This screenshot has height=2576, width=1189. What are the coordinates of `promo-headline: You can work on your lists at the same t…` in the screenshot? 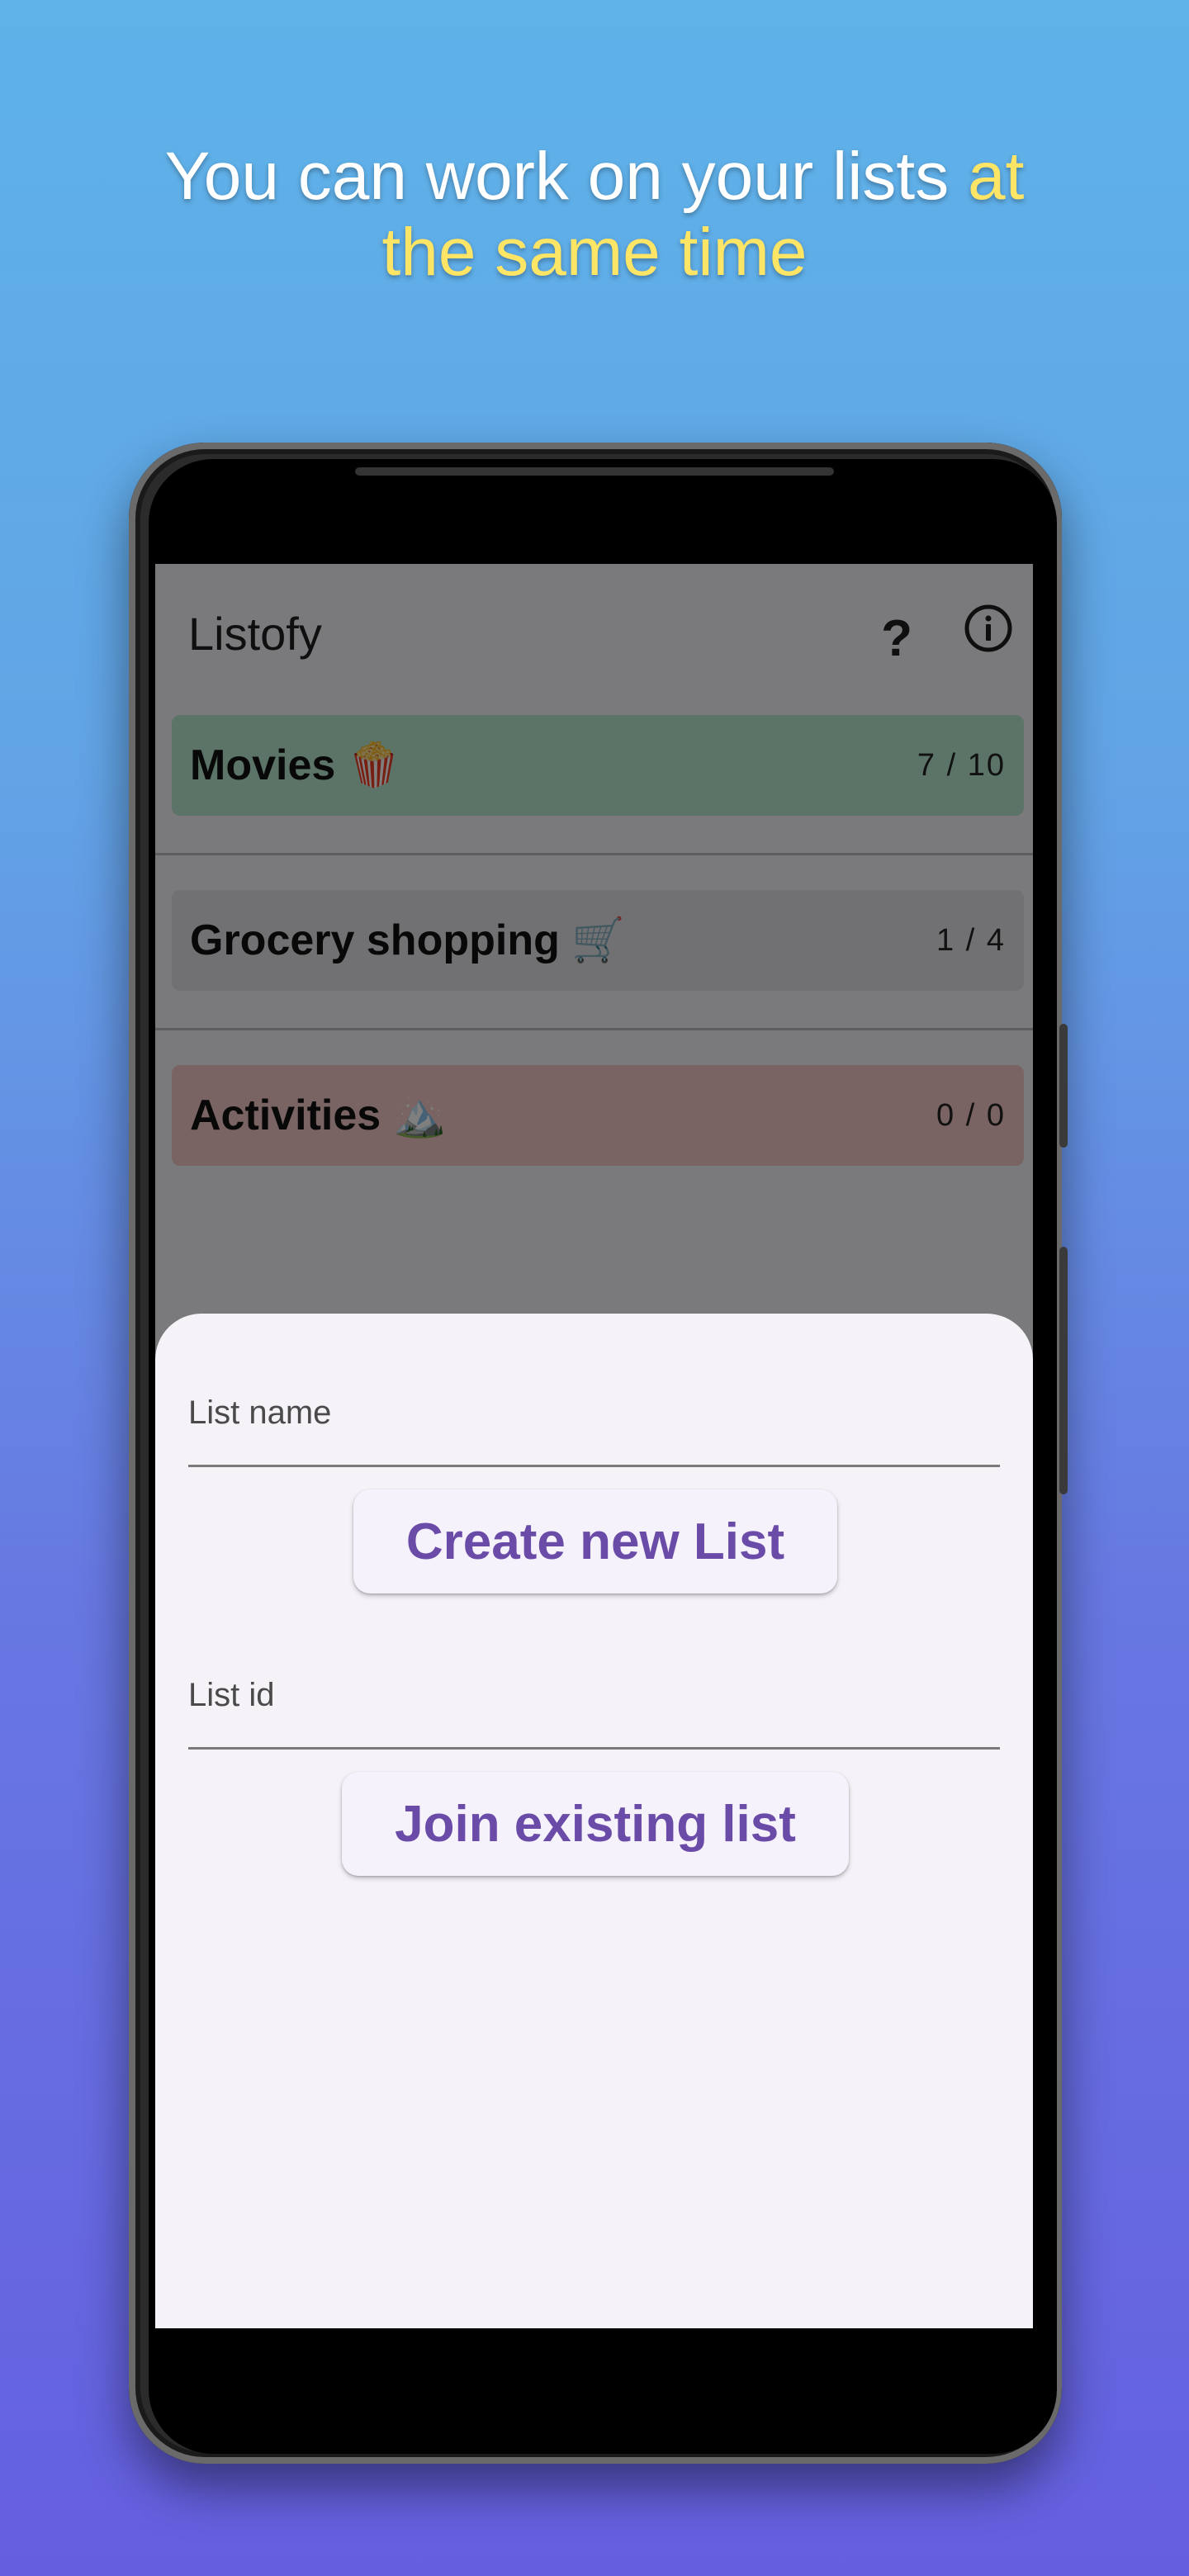 It's located at (594, 215).